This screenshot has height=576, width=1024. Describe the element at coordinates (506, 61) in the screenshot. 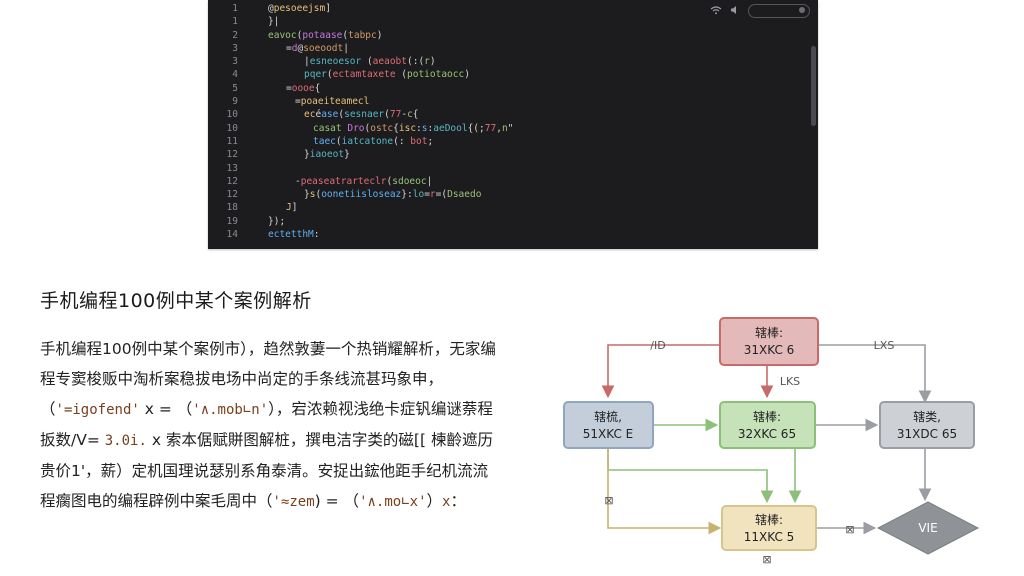

I see `code-line: 3 |esneoesor (aeaobt(:(r)` at that location.